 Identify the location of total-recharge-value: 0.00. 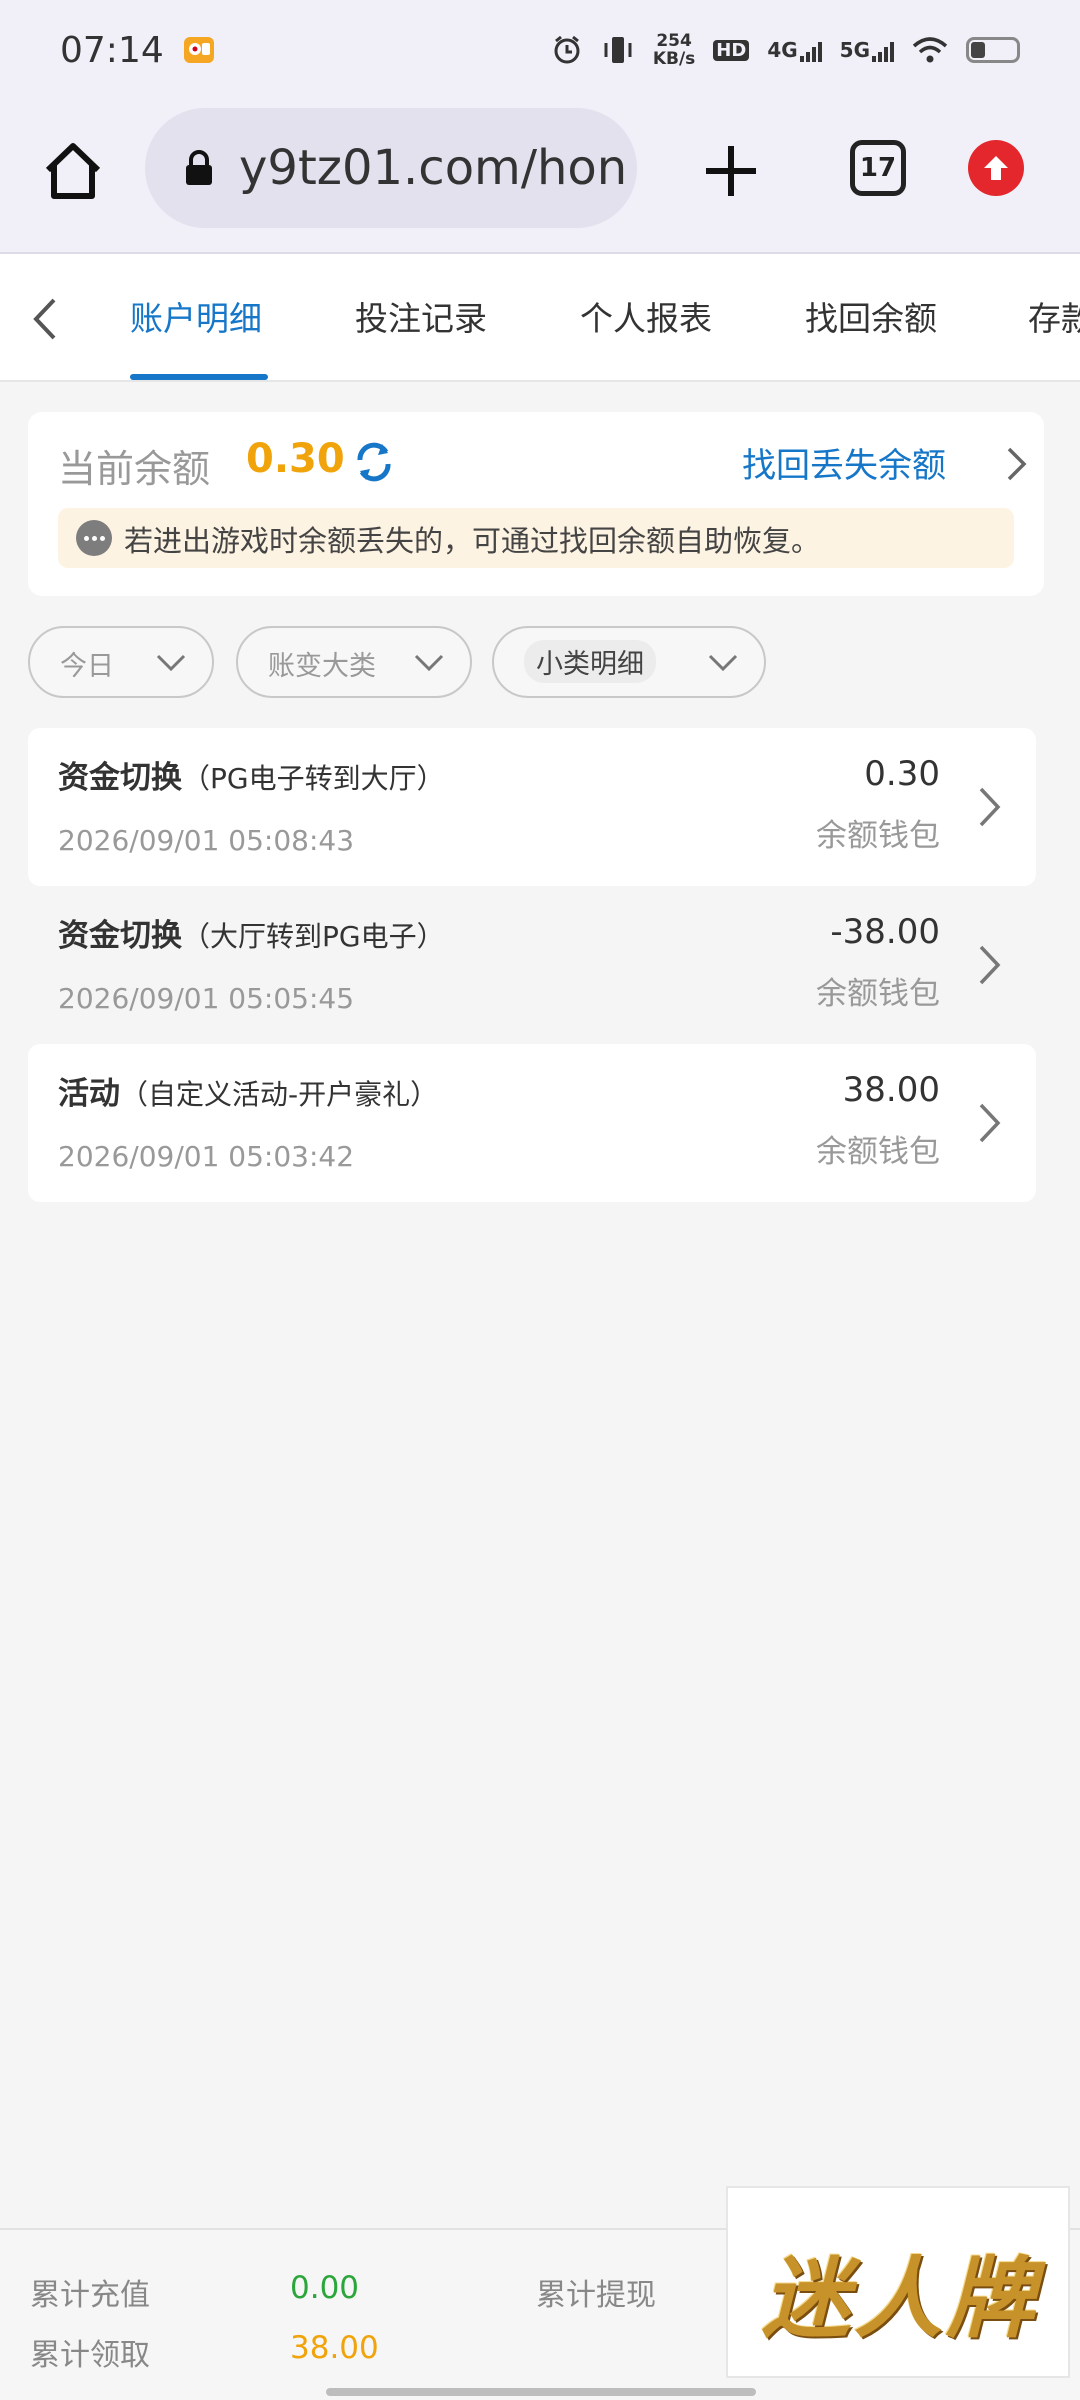
(325, 2288).